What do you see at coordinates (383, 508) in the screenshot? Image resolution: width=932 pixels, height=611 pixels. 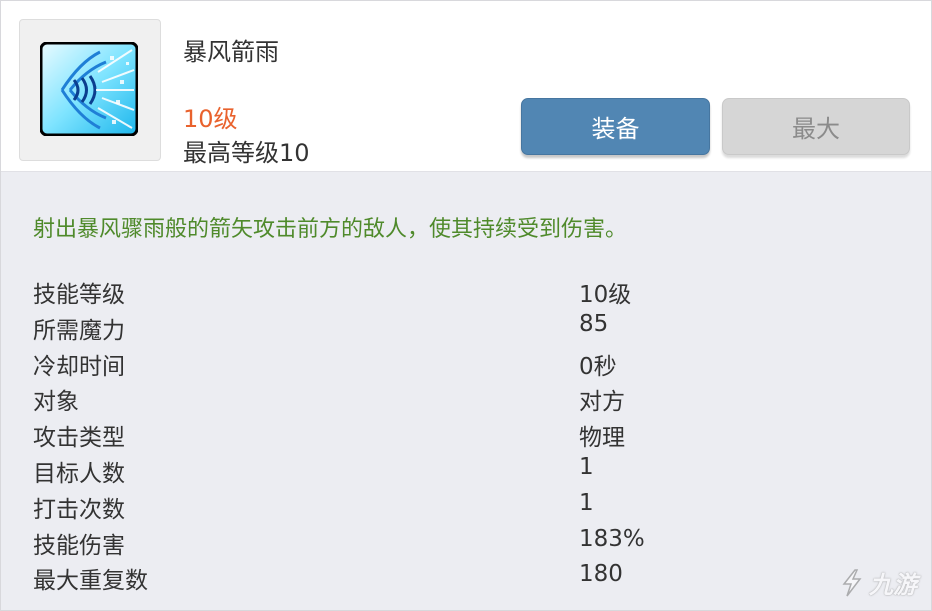 I see `stat-row-hit-count: 打击次数 1` at bounding box center [383, 508].